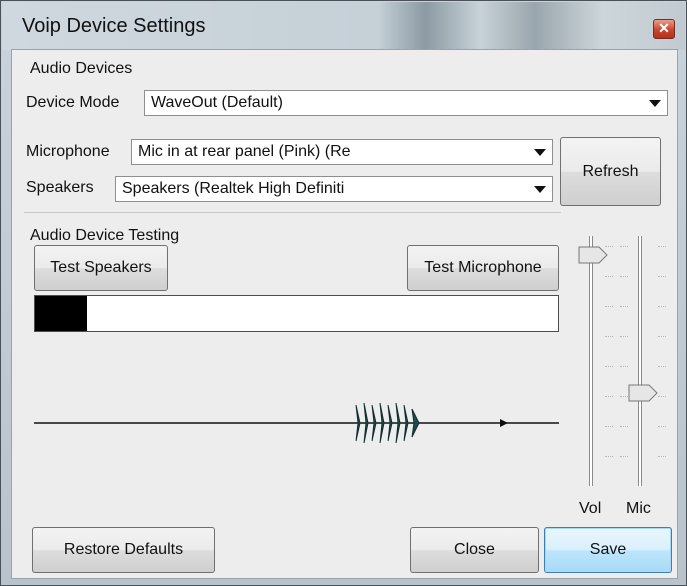  What do you see at coordinates (60, 187) in the screenshot?
I see `speakers-label: Speakers` at bounding box center [60, 187].